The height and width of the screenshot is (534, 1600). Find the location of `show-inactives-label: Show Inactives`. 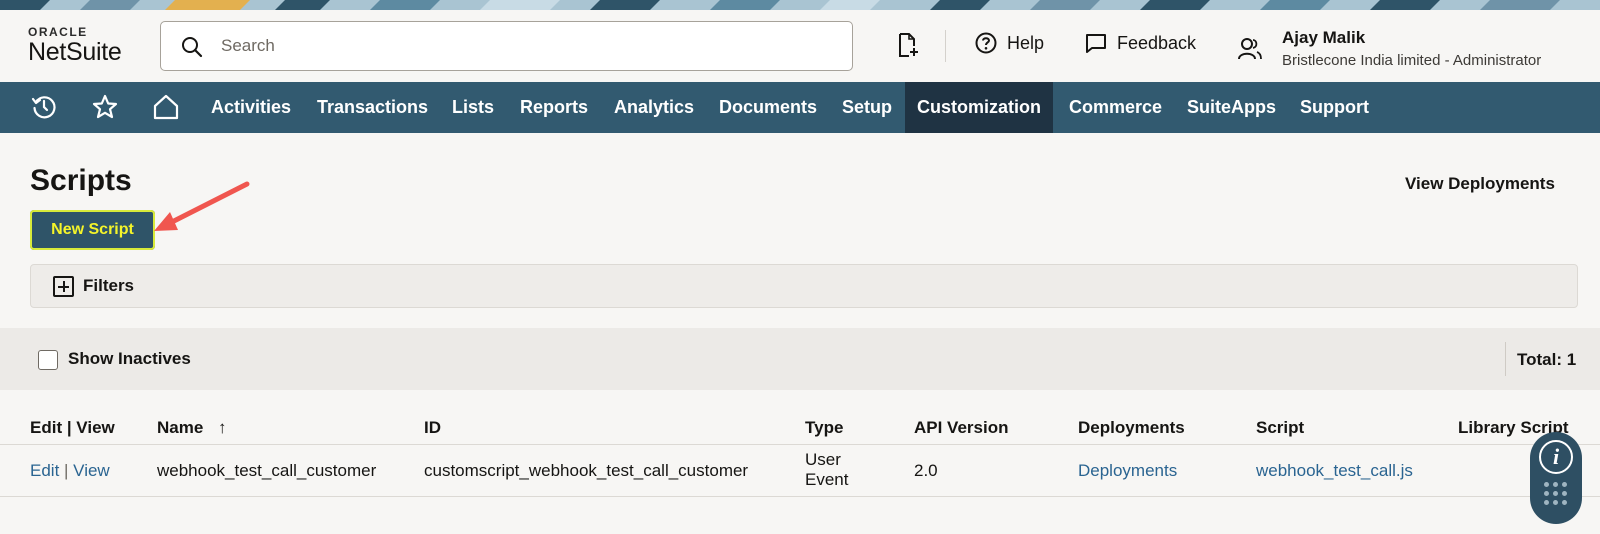

show-inactives-label: Show Inactives is located at coordinates (129, 358).